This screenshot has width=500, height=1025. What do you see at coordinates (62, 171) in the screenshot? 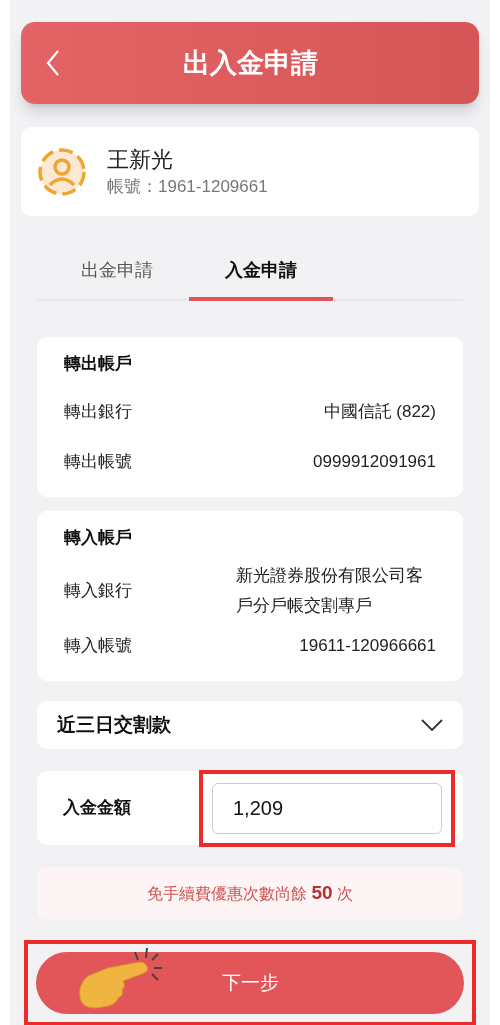
I see `avatar-icon` at bounding box center [62, 171].